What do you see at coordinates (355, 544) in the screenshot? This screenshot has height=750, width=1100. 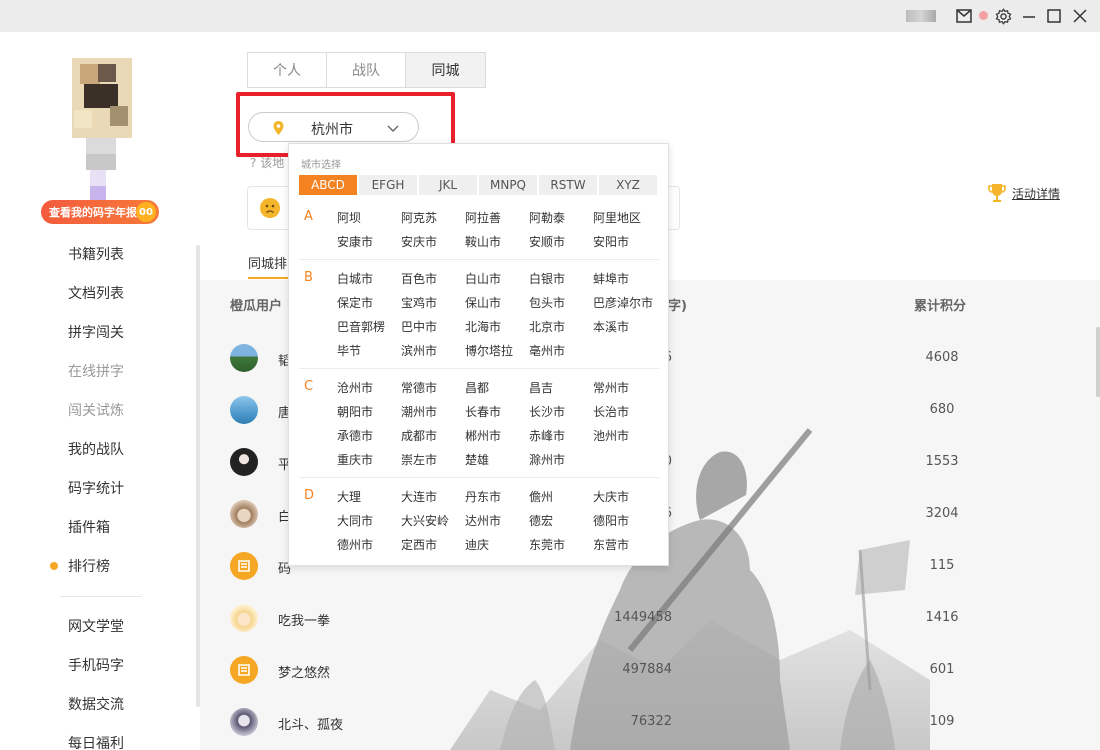 I see `city-option: 德州市` at bounding box center [355, 544].